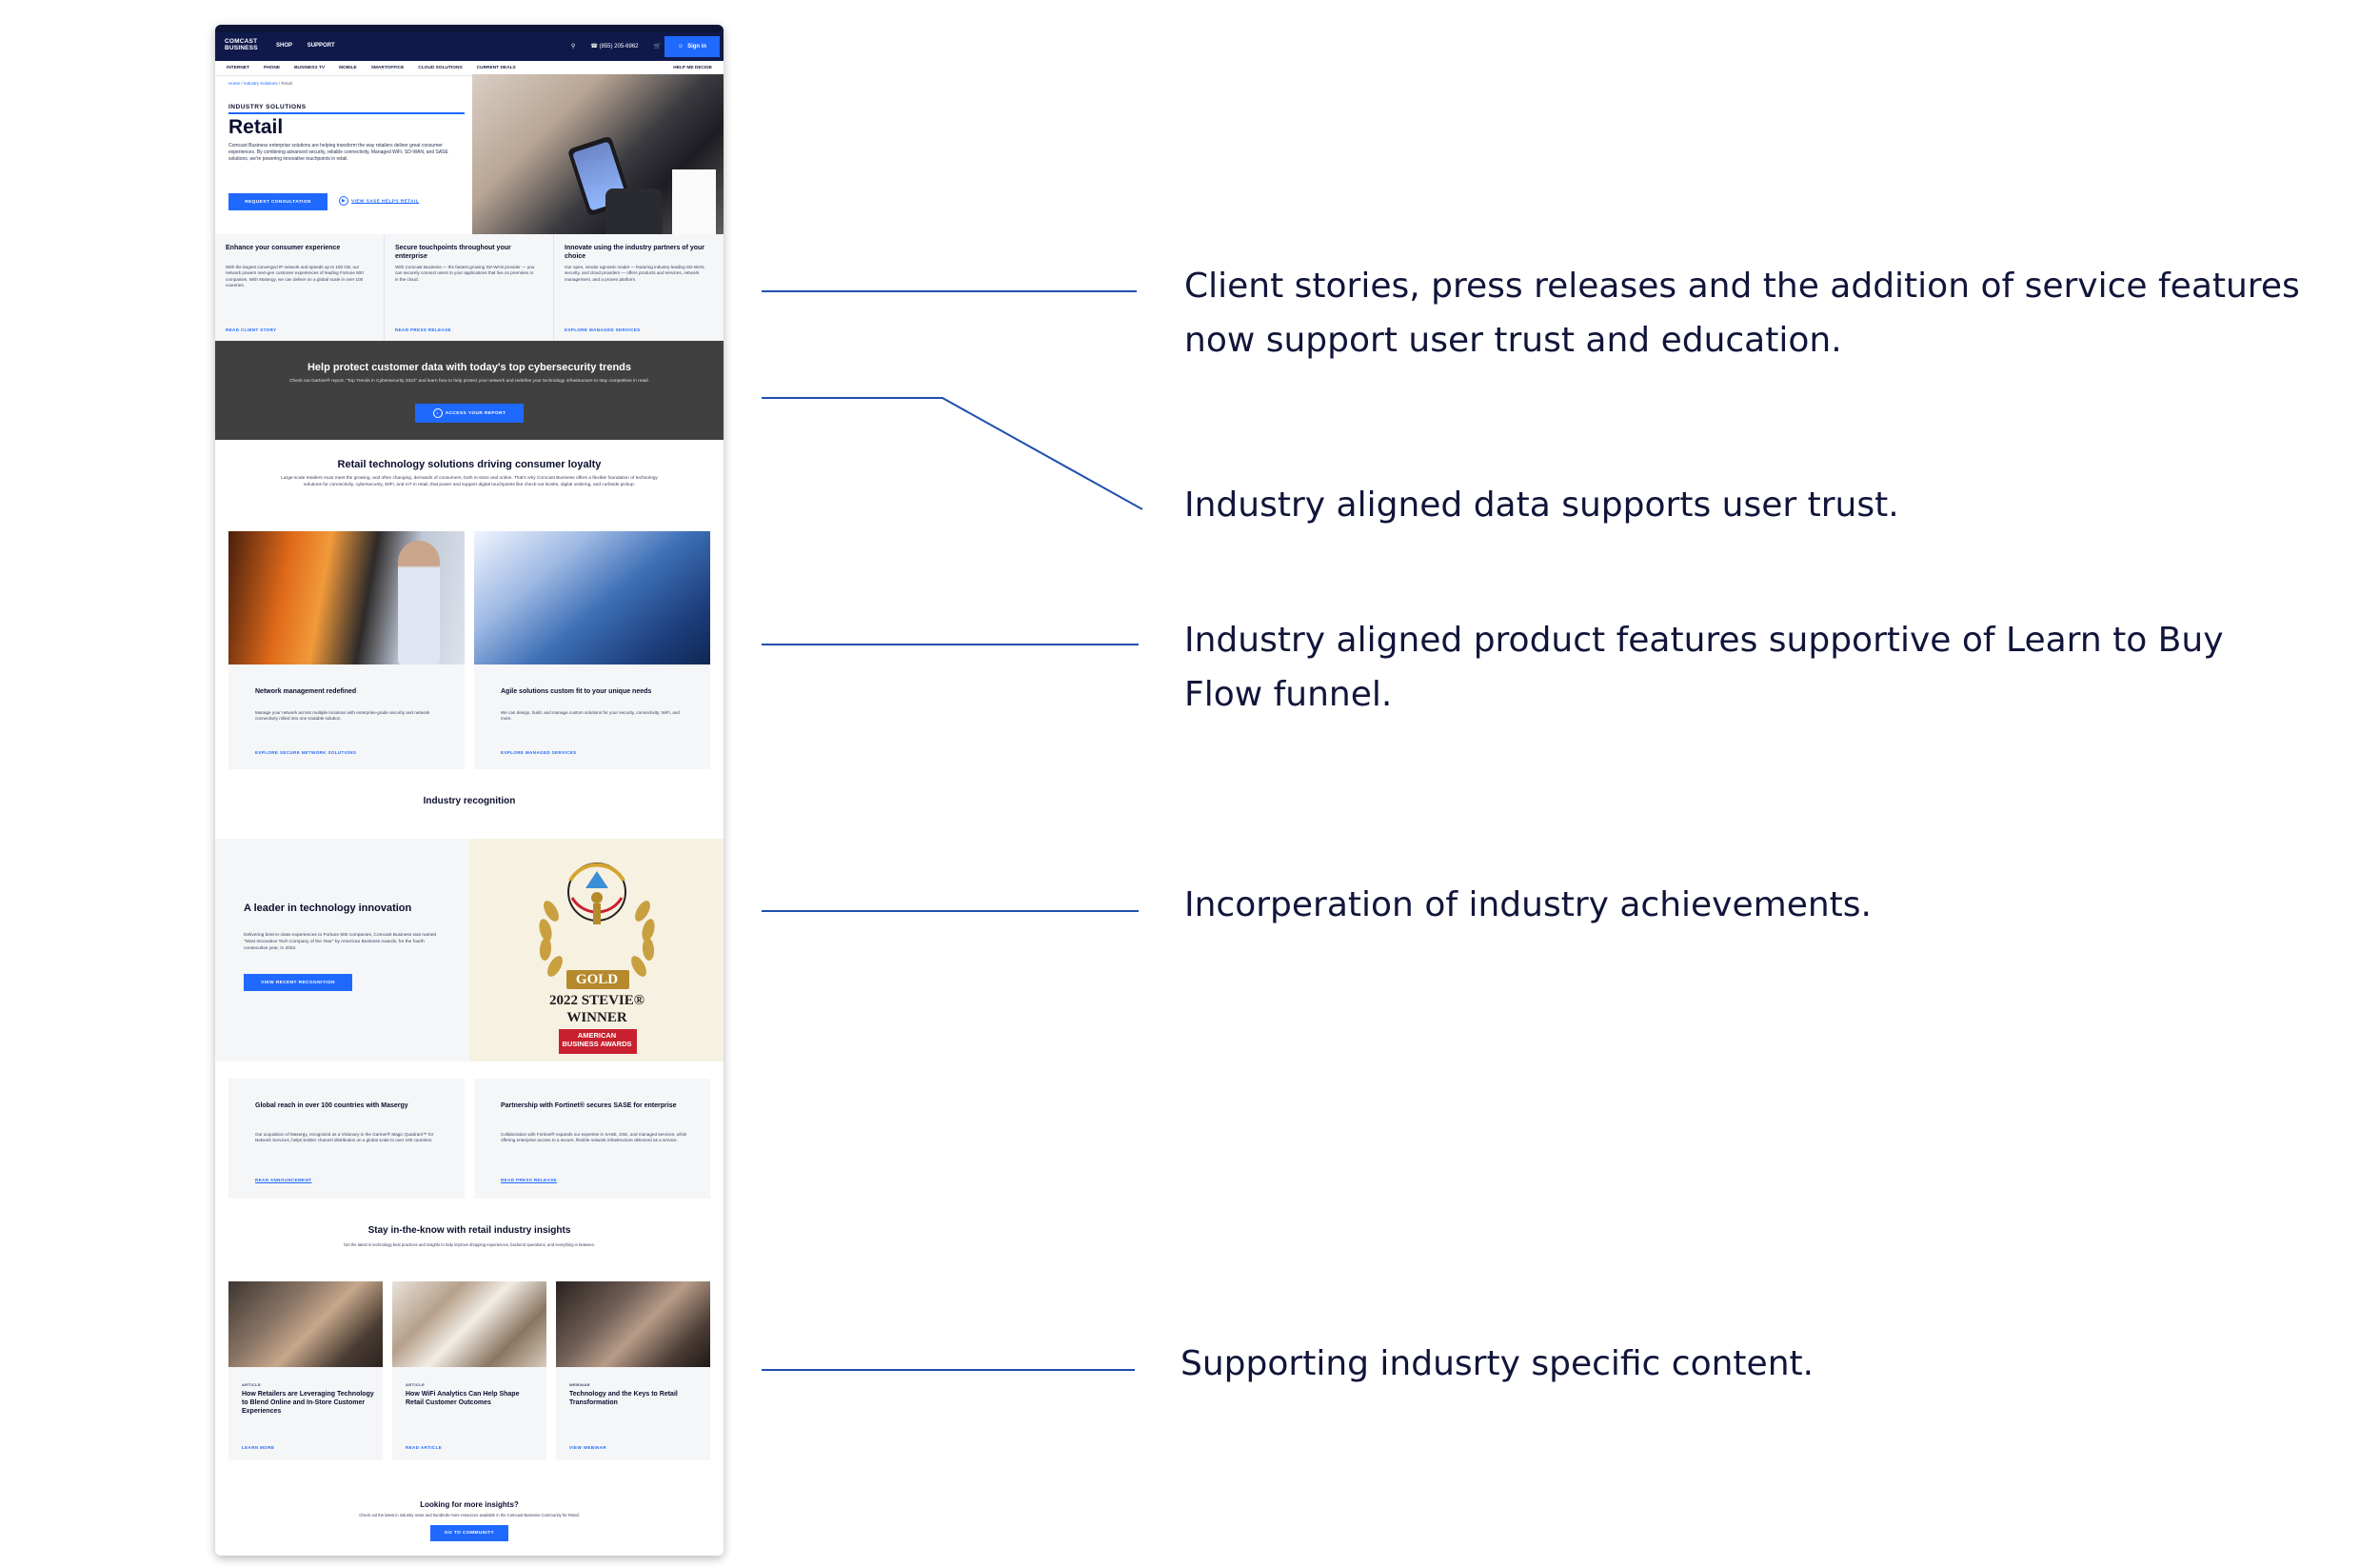 The height and width of the screenshot is (1567, 2380). I want to click on request-consultation-button: REQUEST CONSULTATION, so click(277, 201).